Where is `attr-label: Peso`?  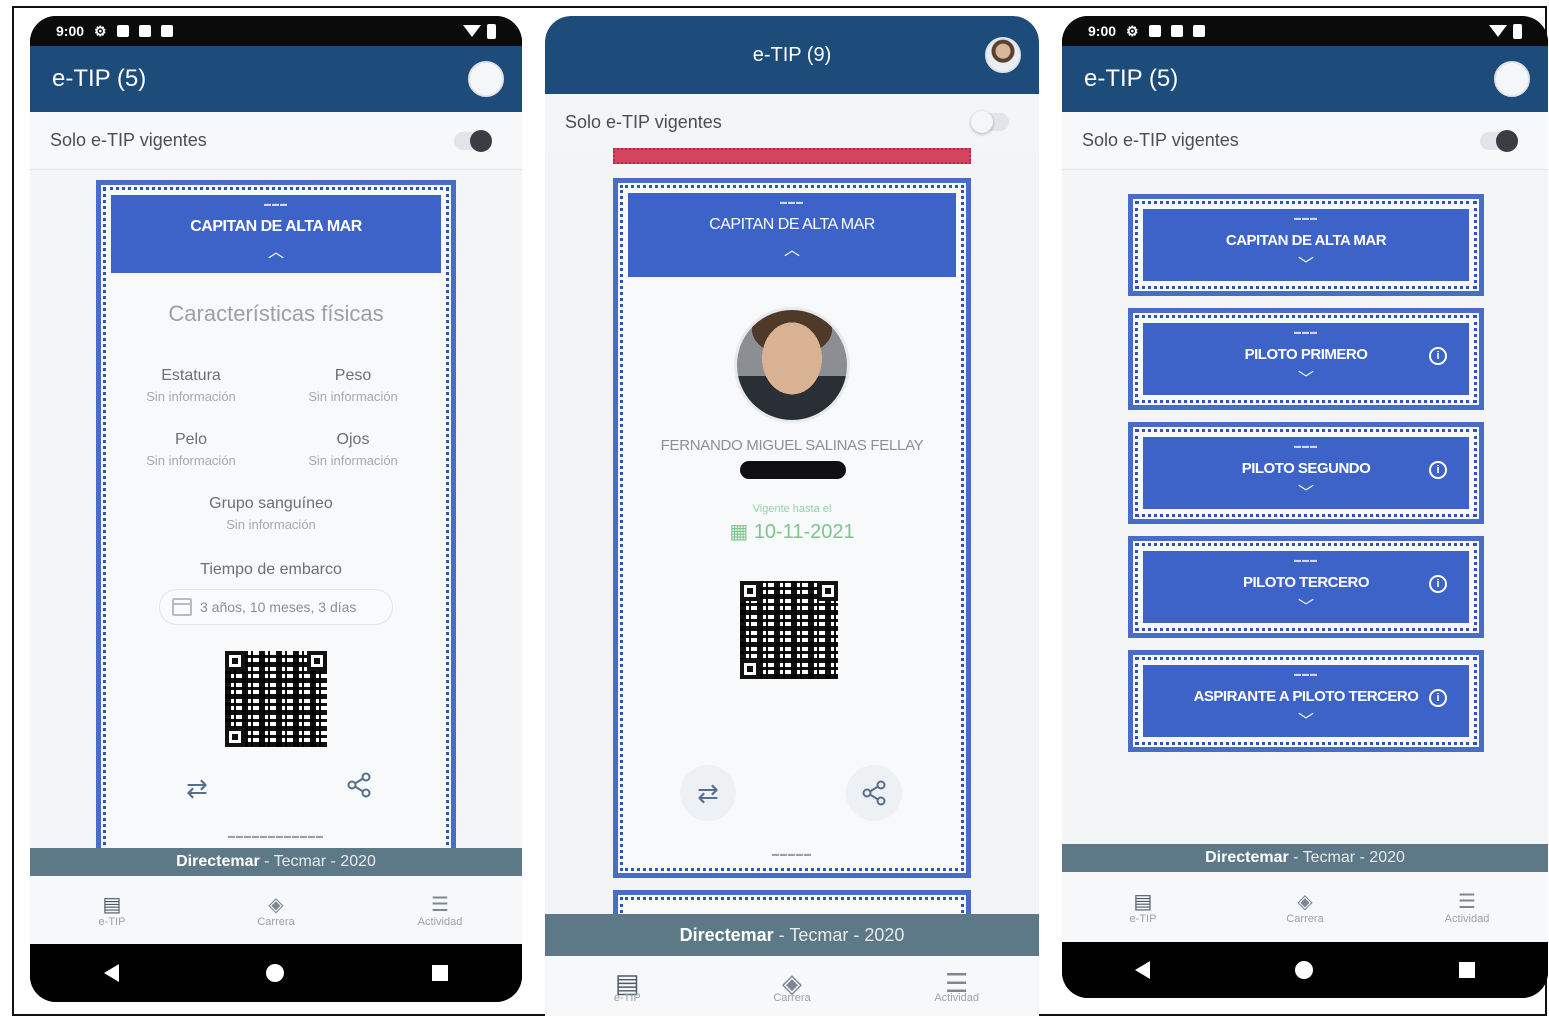 attr-label: Peso is located at coordinates (353, 375).